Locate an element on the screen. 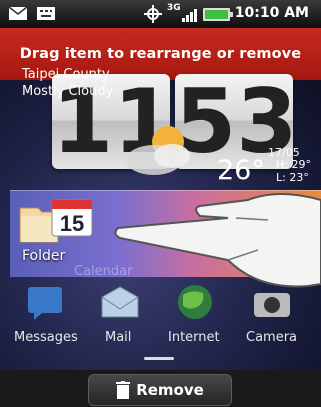 Image resolution: width=321 pixels, height=407 pixels. weather-high: H: 29° is located at coordinates (293, 164).